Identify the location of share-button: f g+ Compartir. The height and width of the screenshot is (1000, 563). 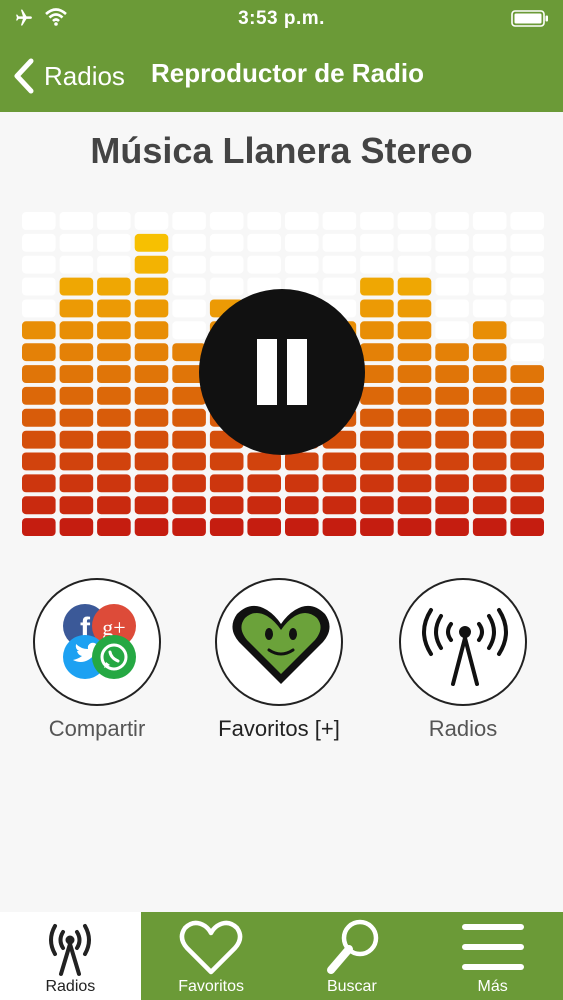
(97, 660).